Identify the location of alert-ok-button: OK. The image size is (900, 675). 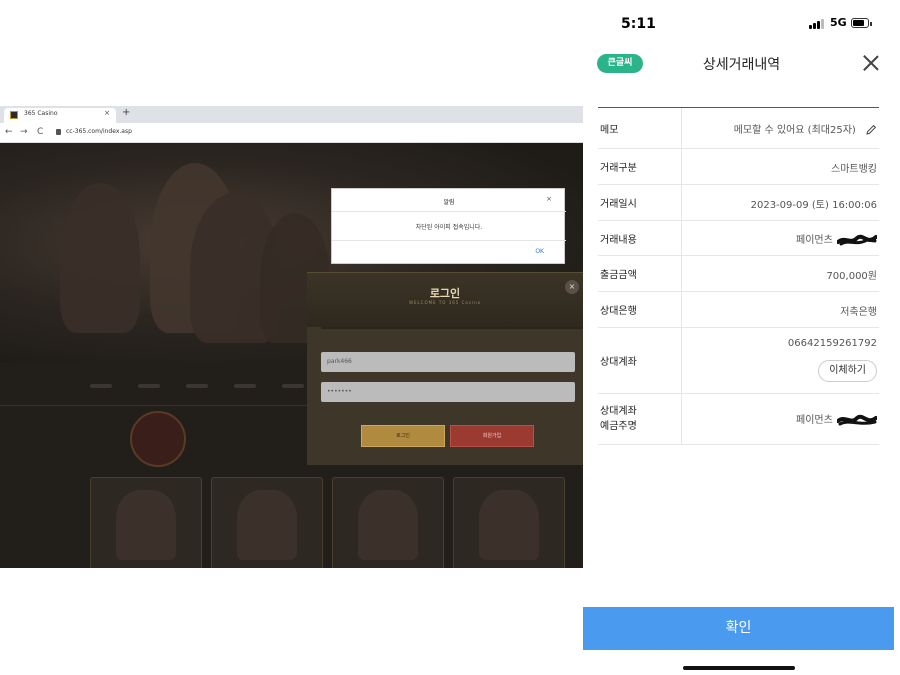
(539, 251).